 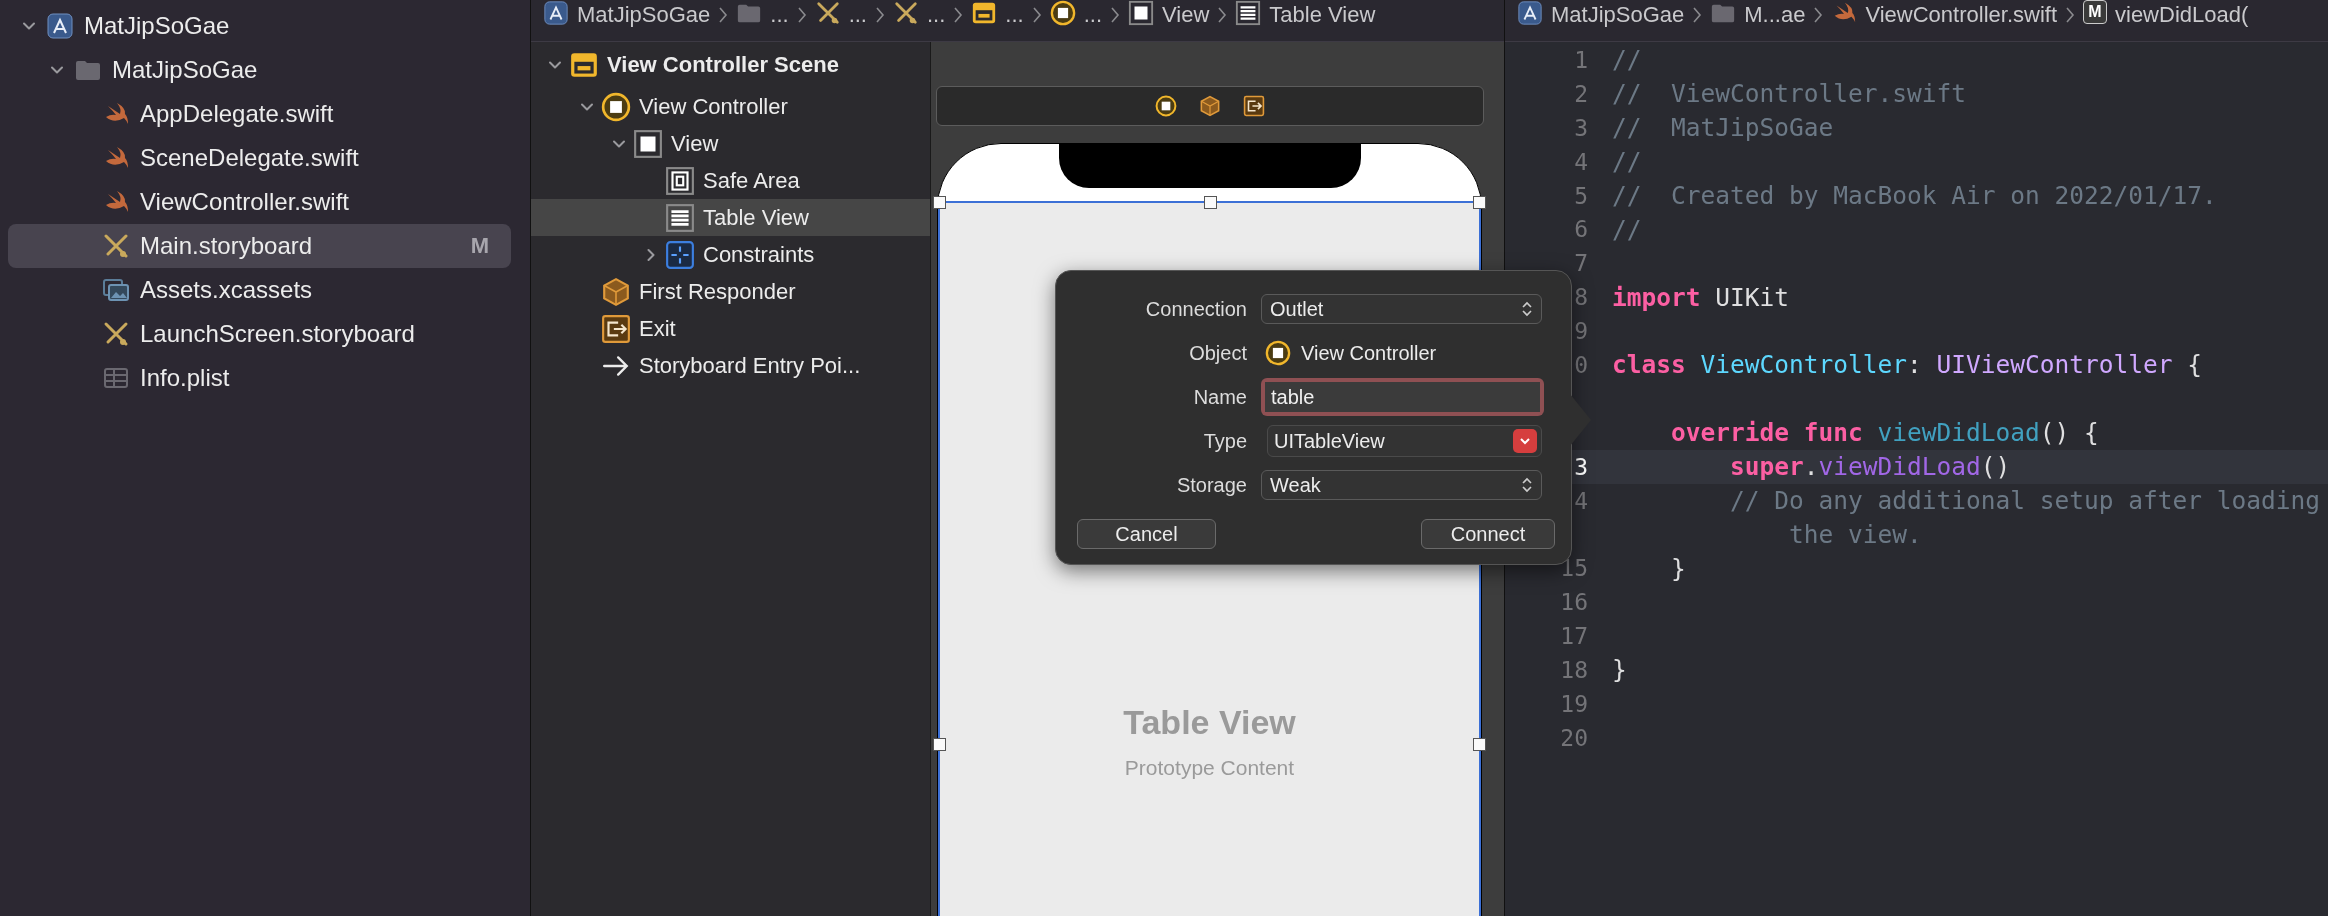 I want to click on status-label: M, so click(x=479, y=246).